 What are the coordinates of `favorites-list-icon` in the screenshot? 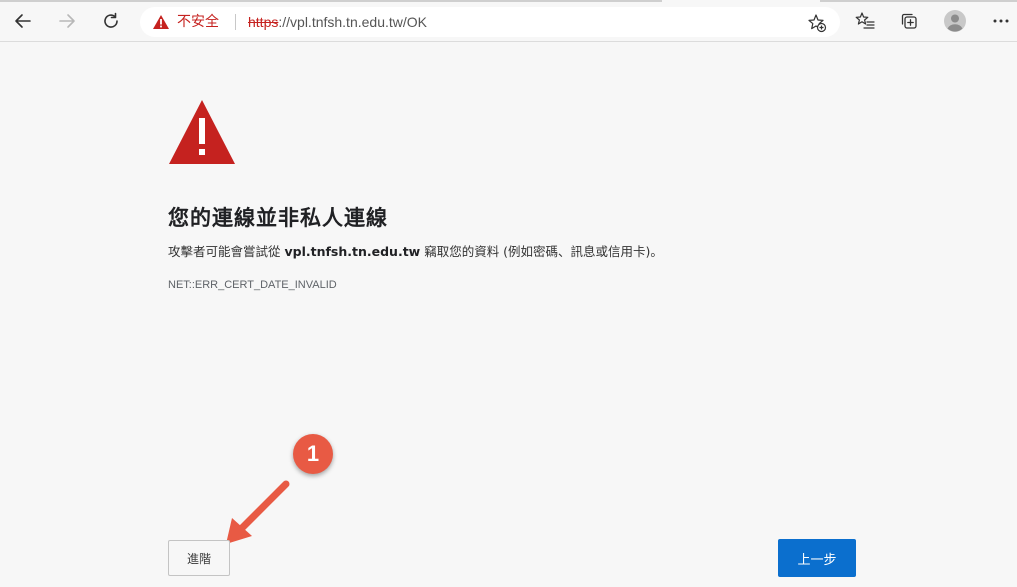 It's located at (865, 20).